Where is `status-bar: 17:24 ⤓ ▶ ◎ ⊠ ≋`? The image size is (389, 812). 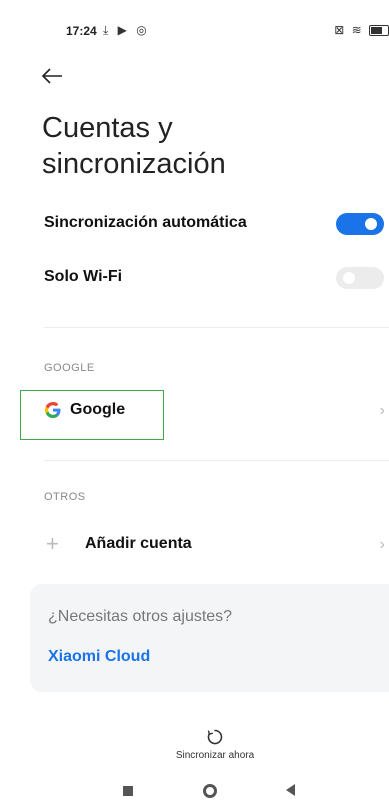
status-bar: 17:24 ⤓ ▶ ◎ ⊠ ≋ is located at coordinates (194, 32).